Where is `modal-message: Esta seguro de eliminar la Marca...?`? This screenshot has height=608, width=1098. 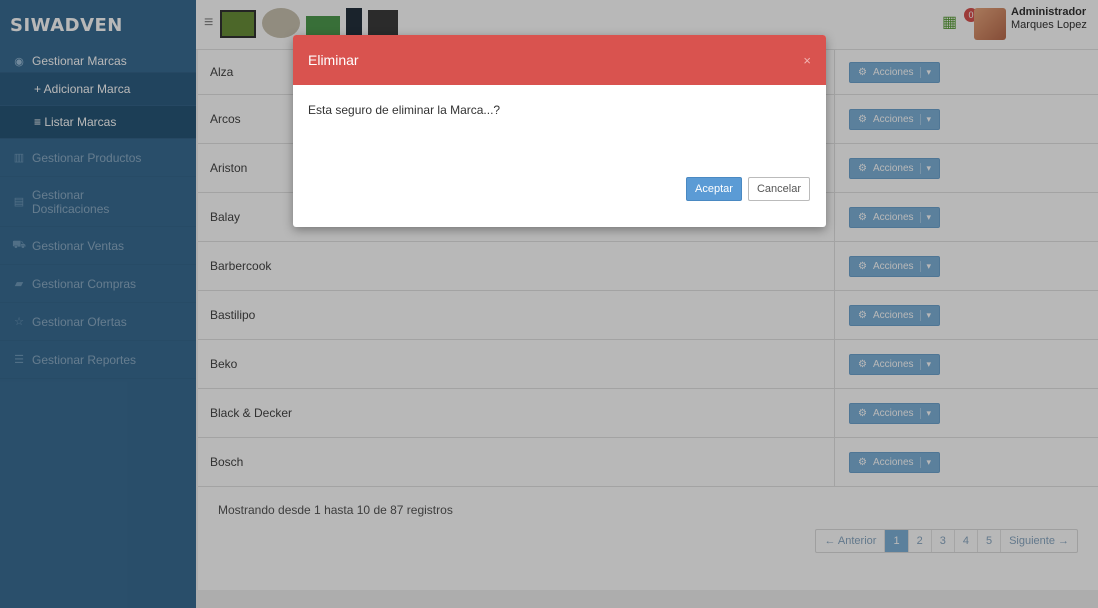 modal-message: Esta seguro de eliminar la Marca...? is located at coordinates (404, 110).